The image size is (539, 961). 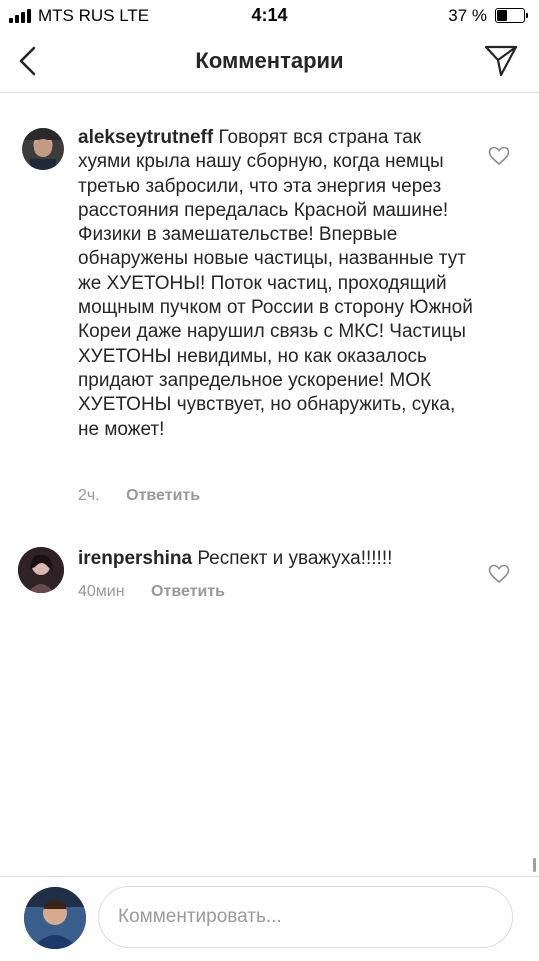 I want to click on nav-bar: Комментарии, so click(x=269, y=62).